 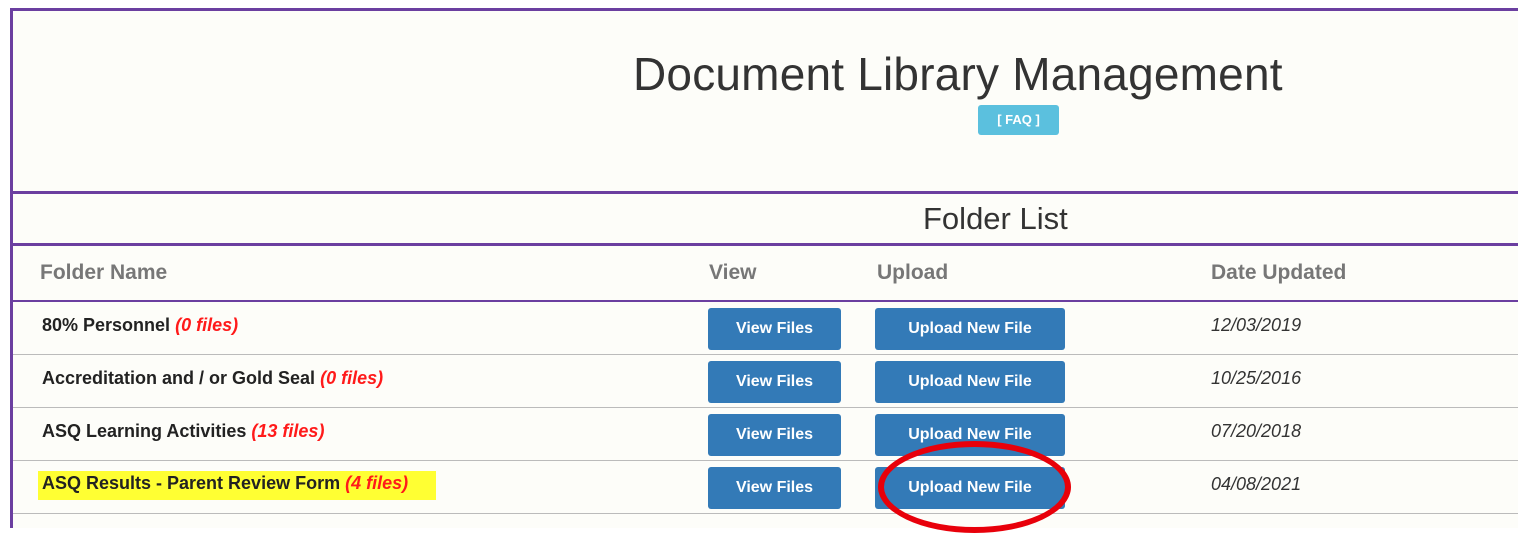 I want to click on folder-name-text: ASQ Results - Parent Review Form, so click(x=191, y=483).